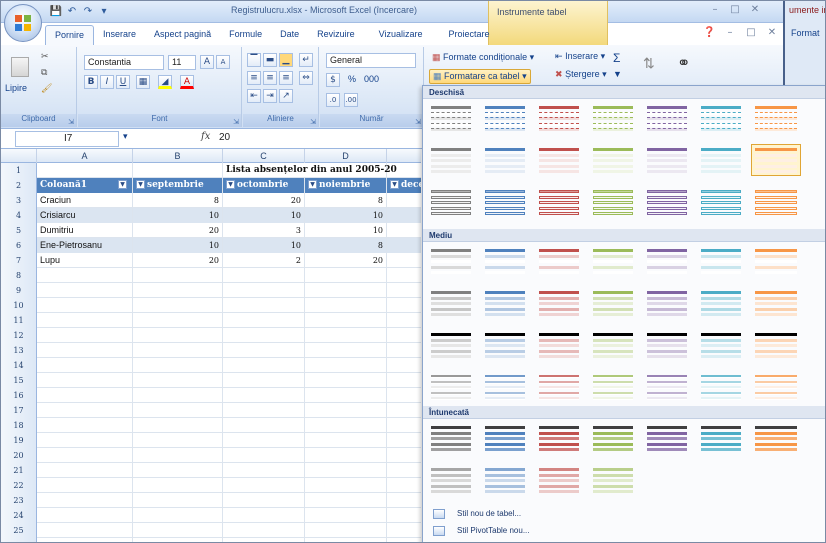 This screenshot has width=826, height=543. I want to click on row-header: 18, so click(19, 425).